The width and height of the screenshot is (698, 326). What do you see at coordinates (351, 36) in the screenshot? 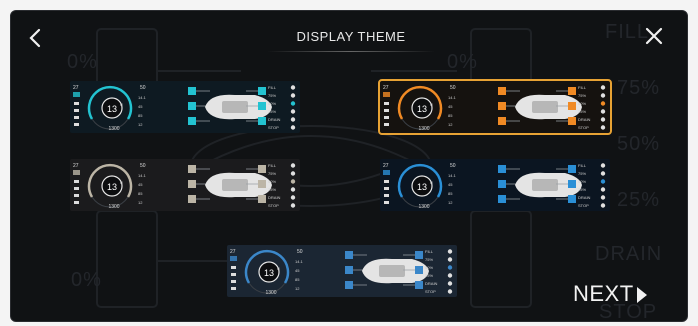
I see `page-title: DISPLAY THEME` at bounding box center [351, 36].